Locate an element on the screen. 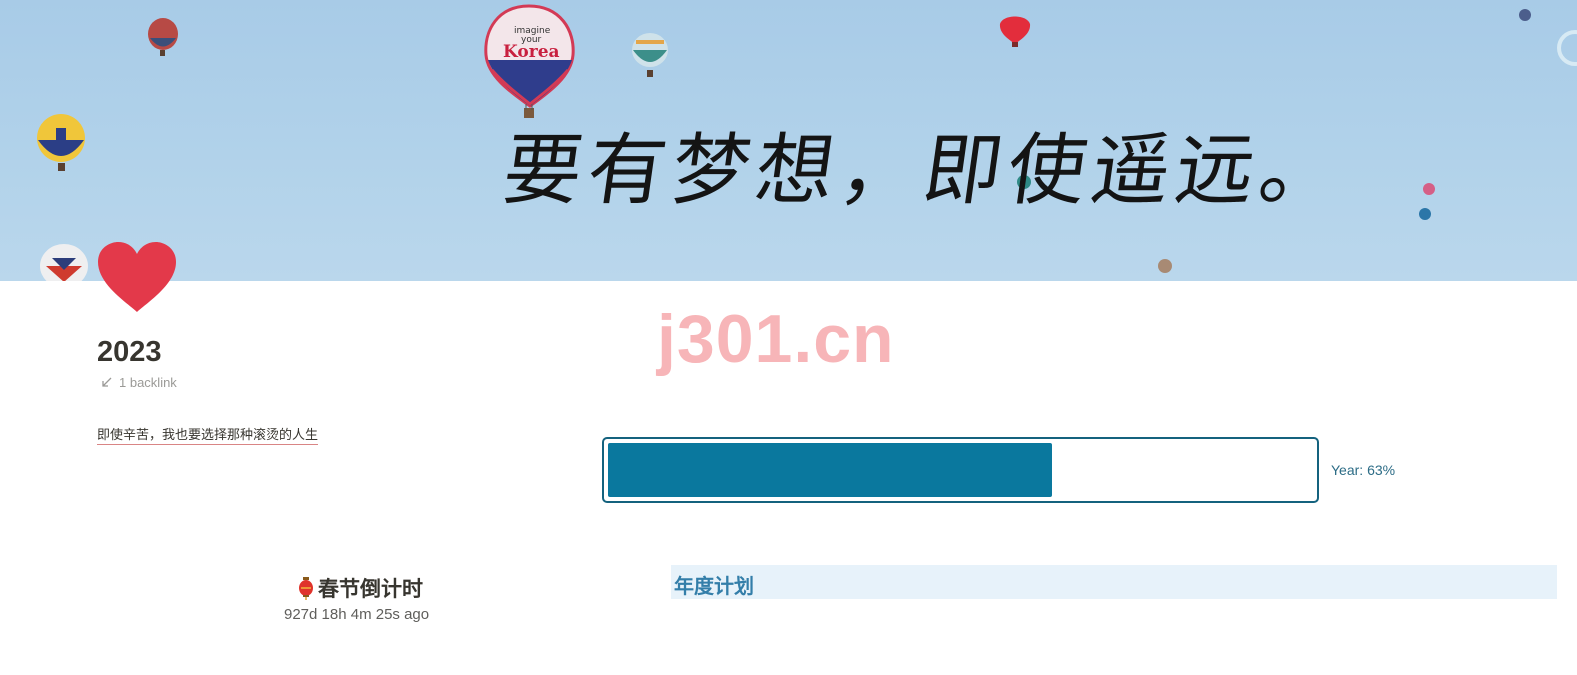 This screenshot has width=1577, height=675. backlink-link: 1 backlink is located at coordinates (138, 382).